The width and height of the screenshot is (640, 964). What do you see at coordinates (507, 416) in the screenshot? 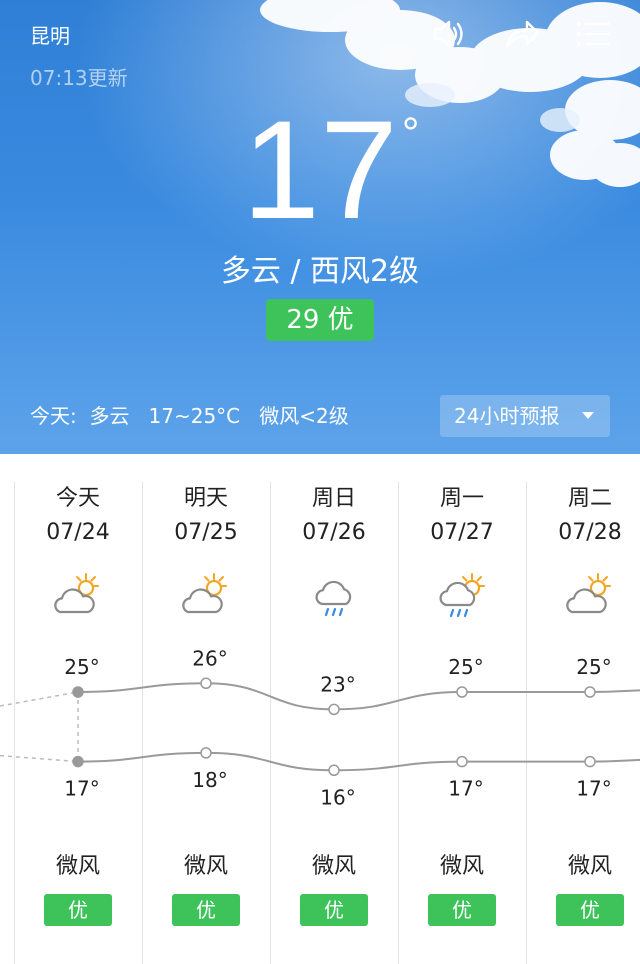
I see `hourly-forecast-label: 24小时预报` at bounding box center [507, 416].